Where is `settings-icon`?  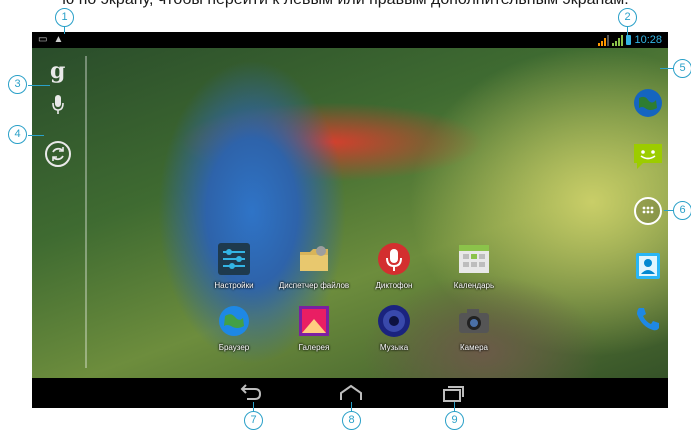
settings-icon is located at coordinates (234, 259).